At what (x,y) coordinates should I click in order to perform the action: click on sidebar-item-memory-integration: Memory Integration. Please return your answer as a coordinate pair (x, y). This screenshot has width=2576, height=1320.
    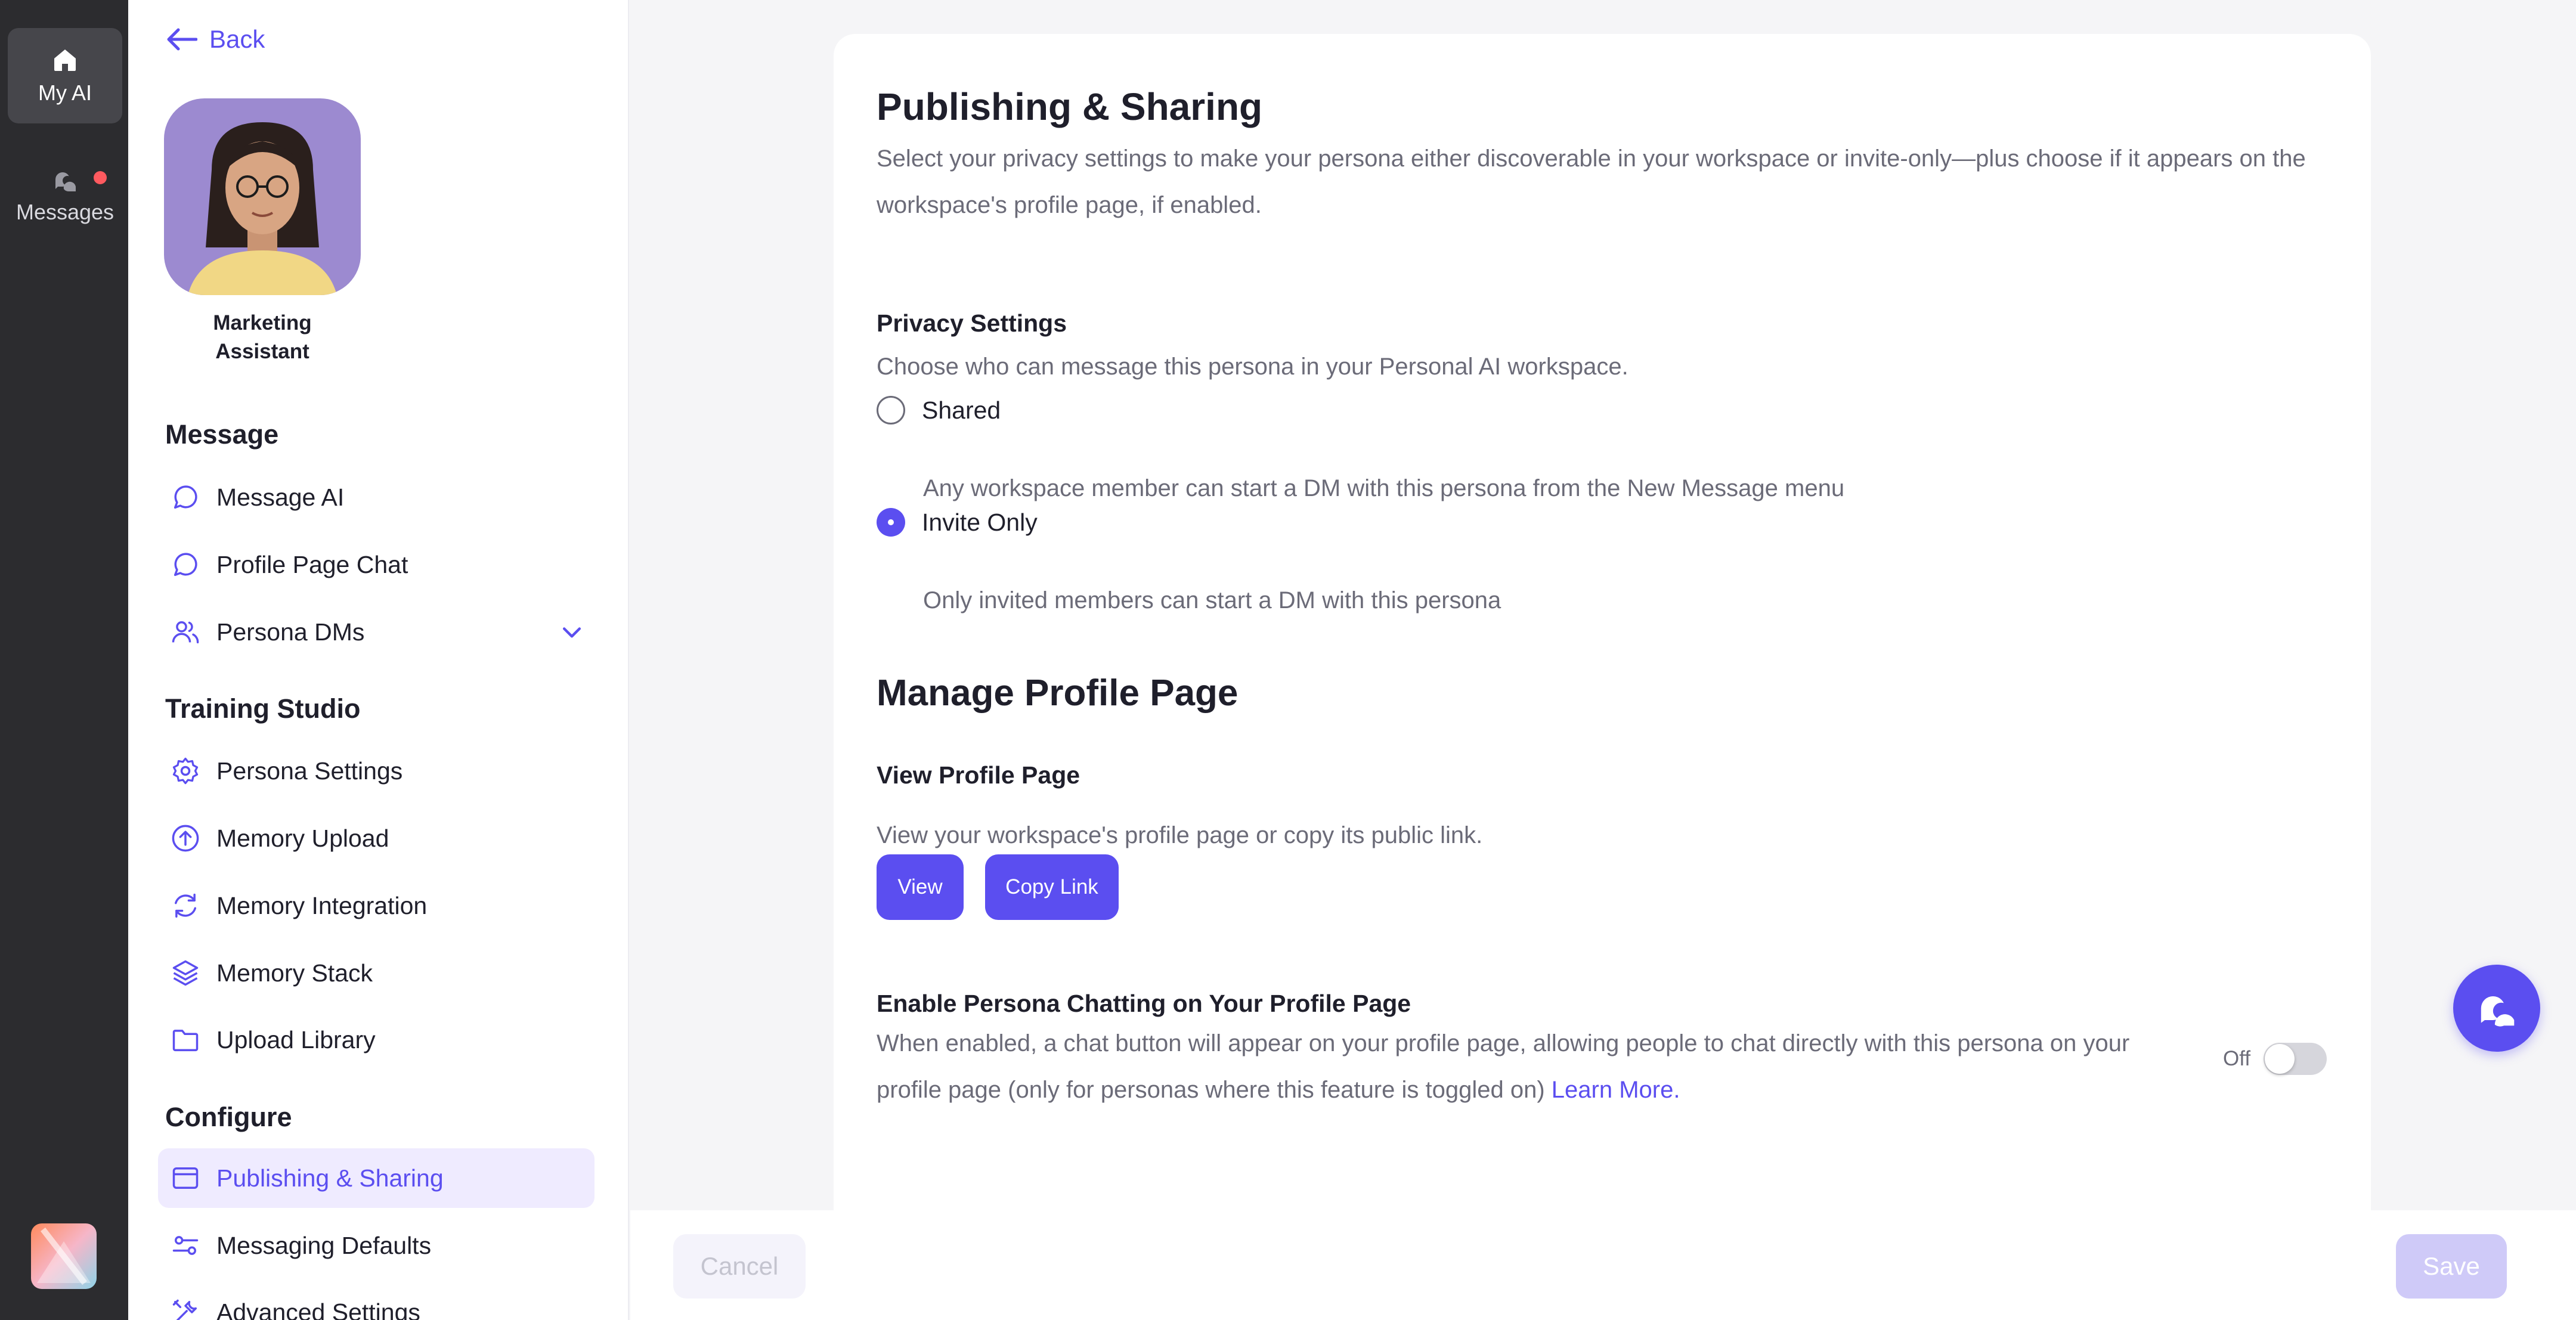
    Looking at the image, I should click on (376, 905).